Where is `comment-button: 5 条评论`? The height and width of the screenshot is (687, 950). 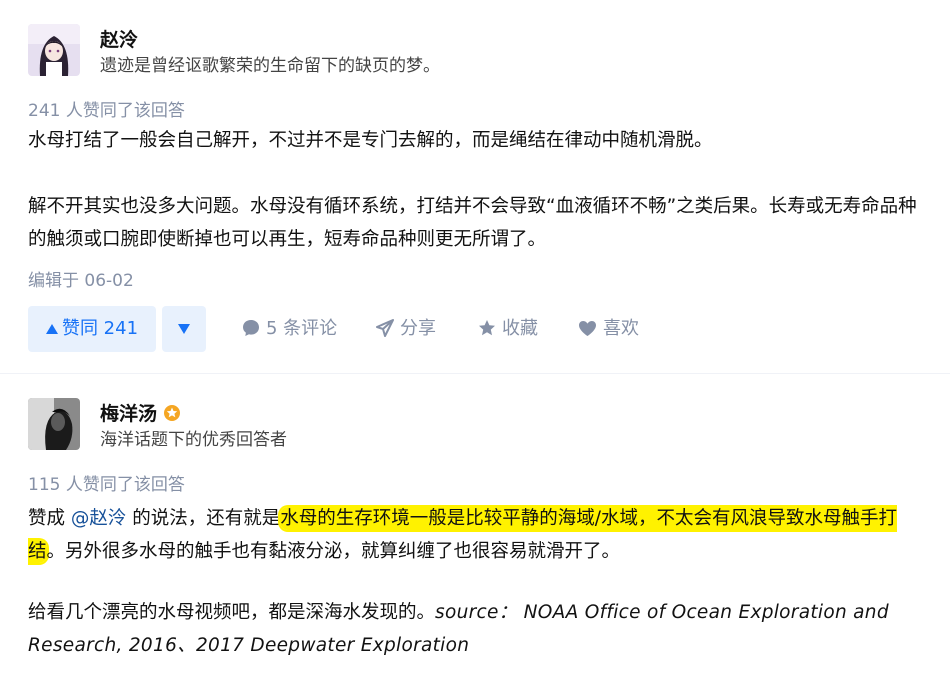
comment-button: 5 条评论 is located at coordinates (289, 329).